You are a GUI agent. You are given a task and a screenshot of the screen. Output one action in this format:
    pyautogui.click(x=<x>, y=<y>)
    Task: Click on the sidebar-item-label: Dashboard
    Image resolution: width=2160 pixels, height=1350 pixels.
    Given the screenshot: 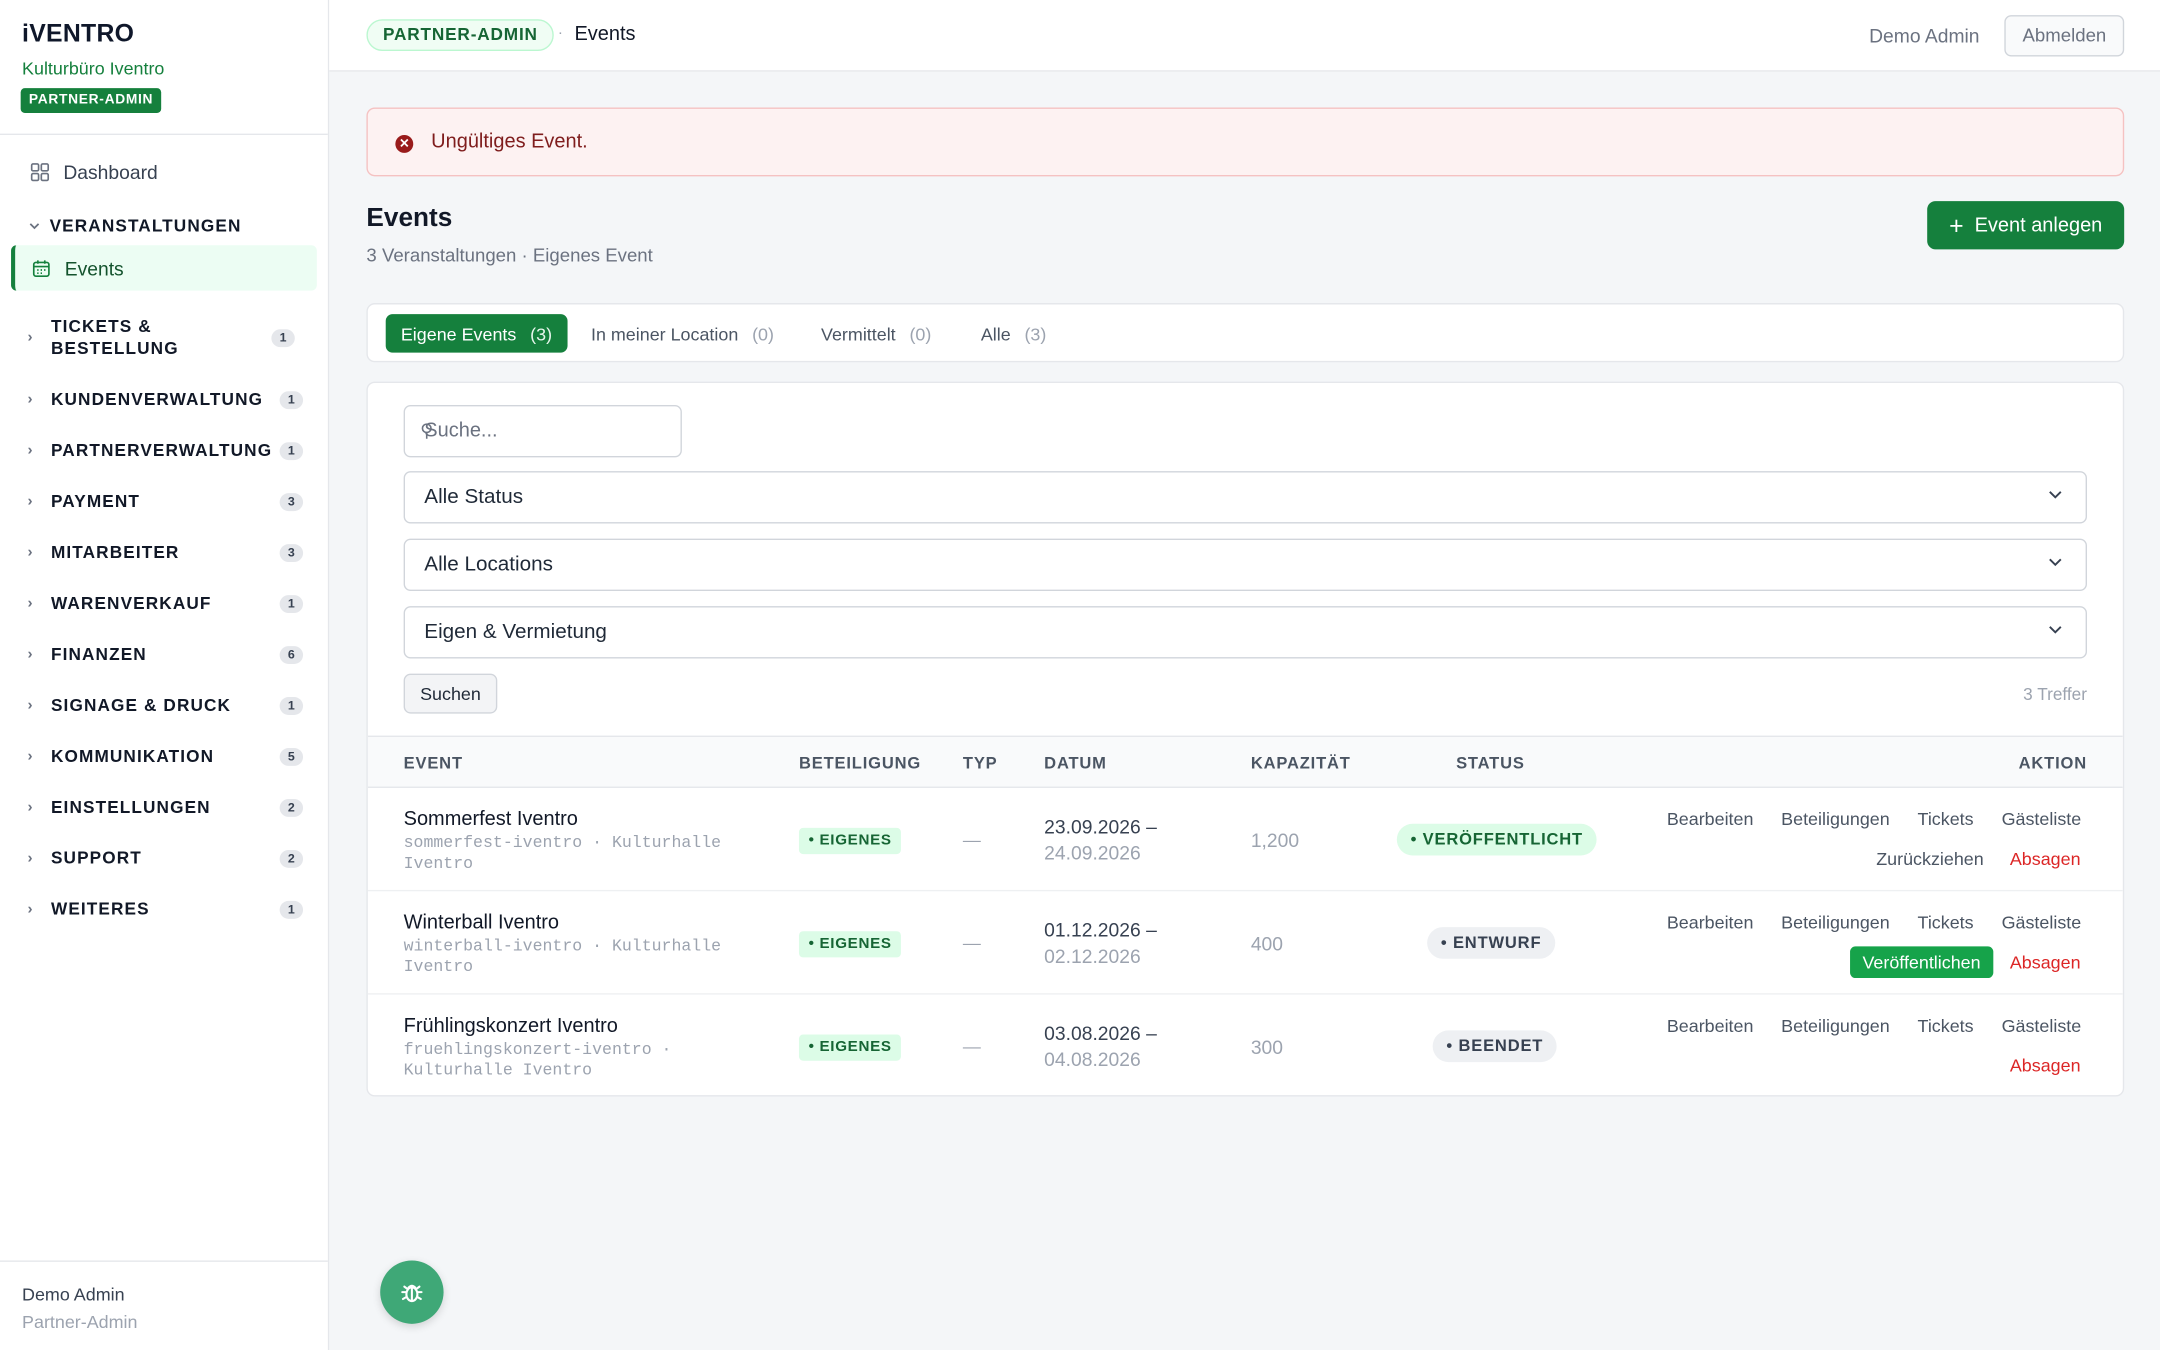 What is the action you would take?
    pyautogui.click(x=110, y=172)
    